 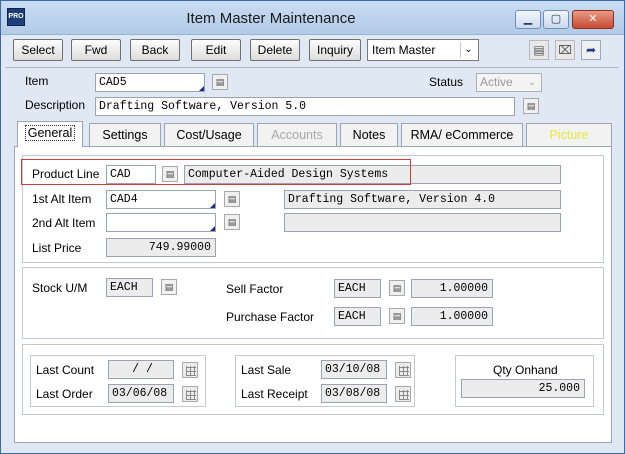 I want to click on item-lookup-icon: ▤, so click(x=220, y=82).